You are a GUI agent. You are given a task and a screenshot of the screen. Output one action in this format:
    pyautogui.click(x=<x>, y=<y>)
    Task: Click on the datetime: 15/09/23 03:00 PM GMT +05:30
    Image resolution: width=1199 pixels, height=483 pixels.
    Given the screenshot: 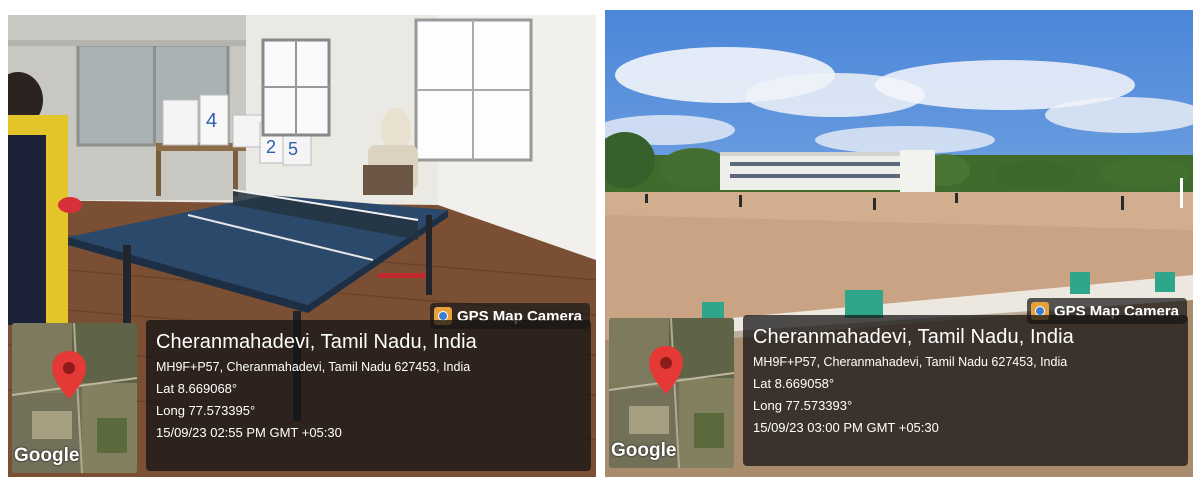 What is the action you would take?
    pyautogui.click(x=846, y=427)
    